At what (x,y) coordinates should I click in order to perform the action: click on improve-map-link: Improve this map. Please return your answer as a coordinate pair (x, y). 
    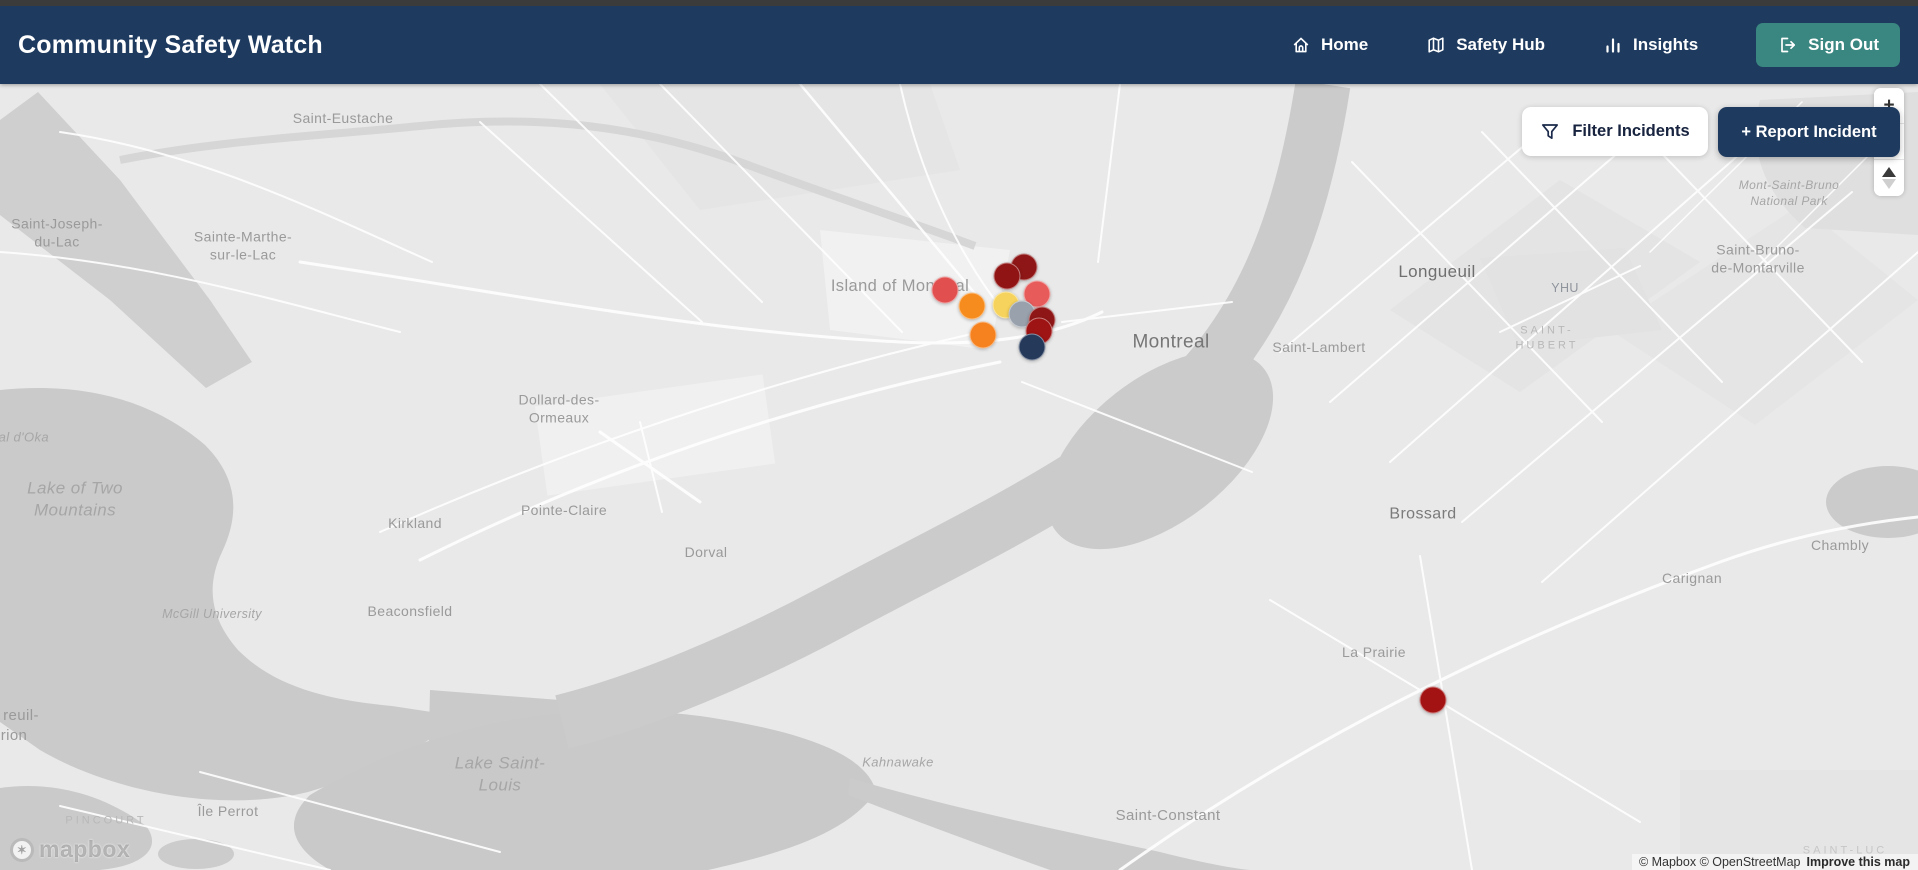
    Looking at the image, I should click on (1859, 862).